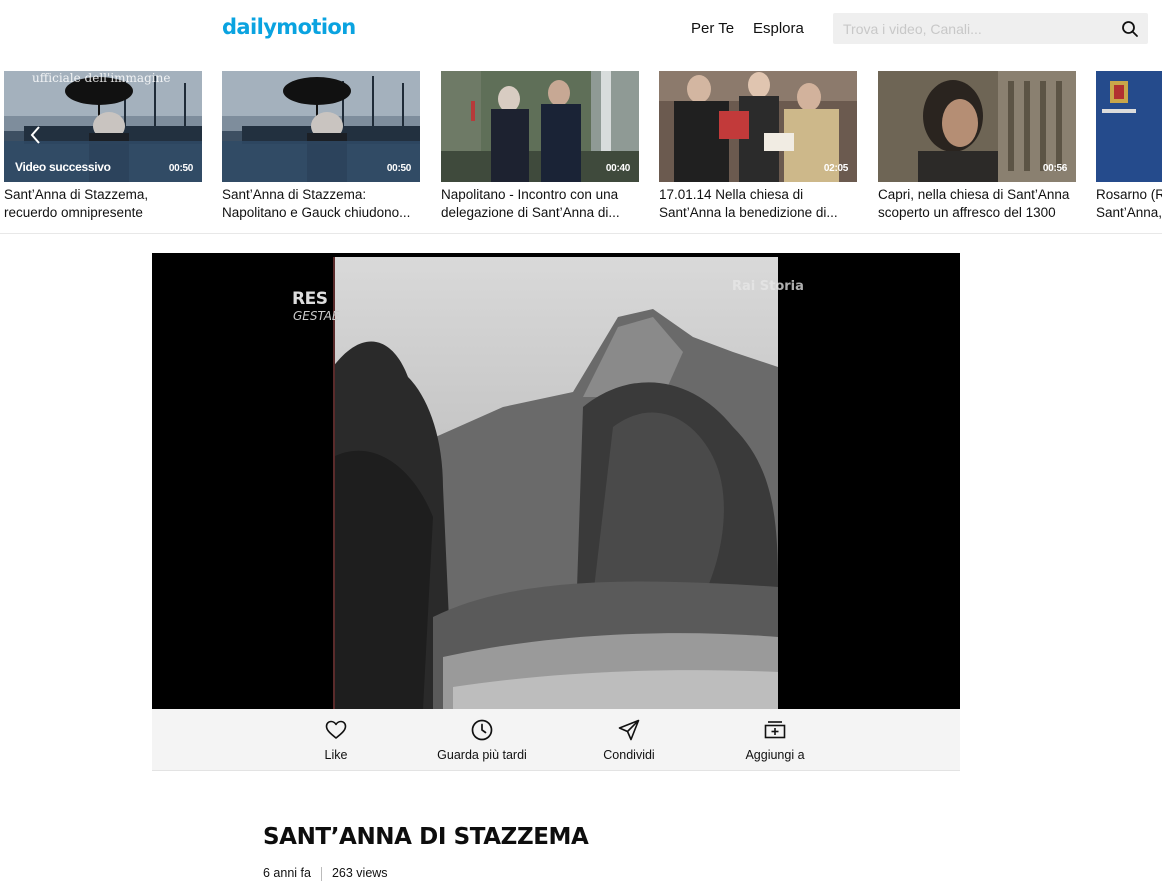  I want to click on duration-badge: 00:56, so click(1054, 168).